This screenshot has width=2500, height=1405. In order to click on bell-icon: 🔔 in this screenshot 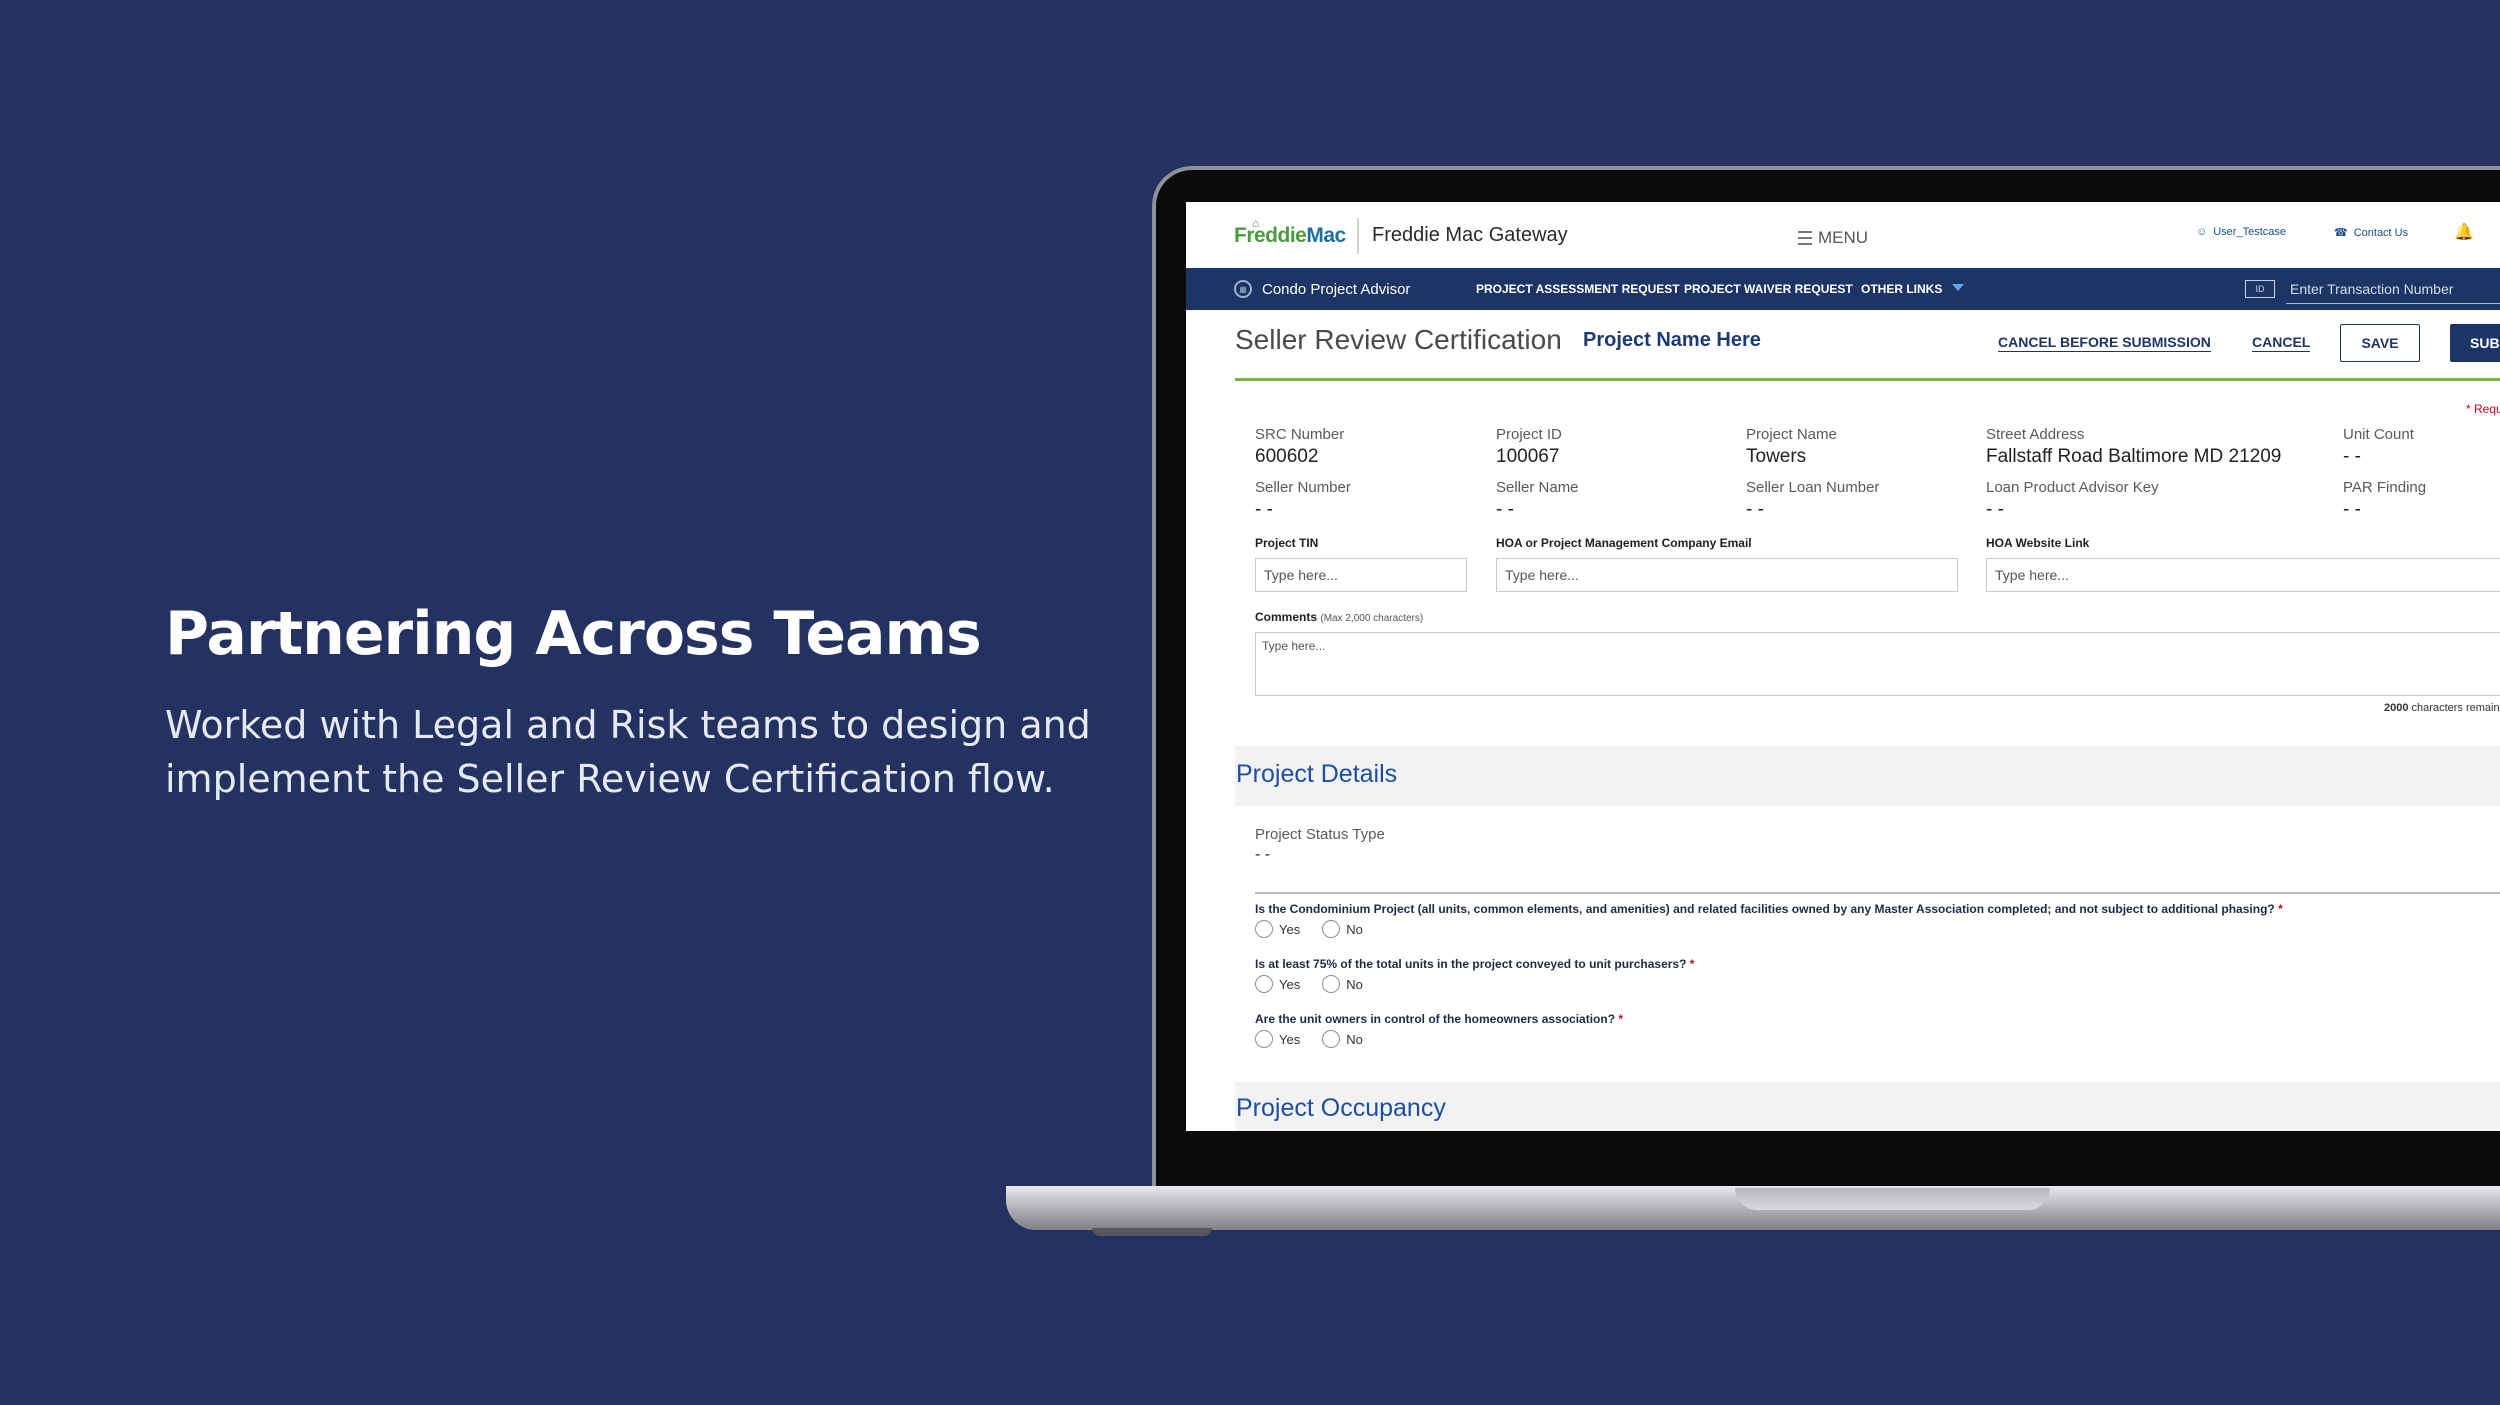, I will do `click(2464, 232)`.